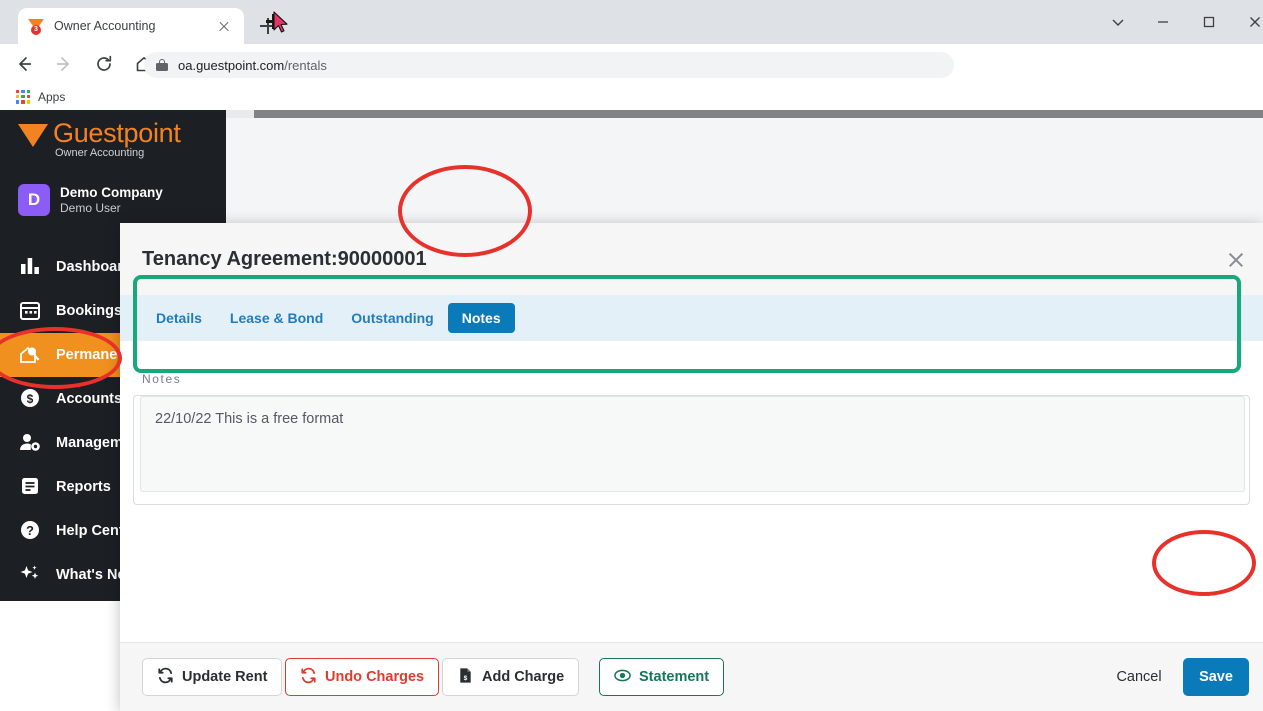 The height and width of the screenshot is (711, 1263). Describe the element at coordinates (117, 153) in the screenshot. I see `brand-subtitle: Owner Accounting` at that location.